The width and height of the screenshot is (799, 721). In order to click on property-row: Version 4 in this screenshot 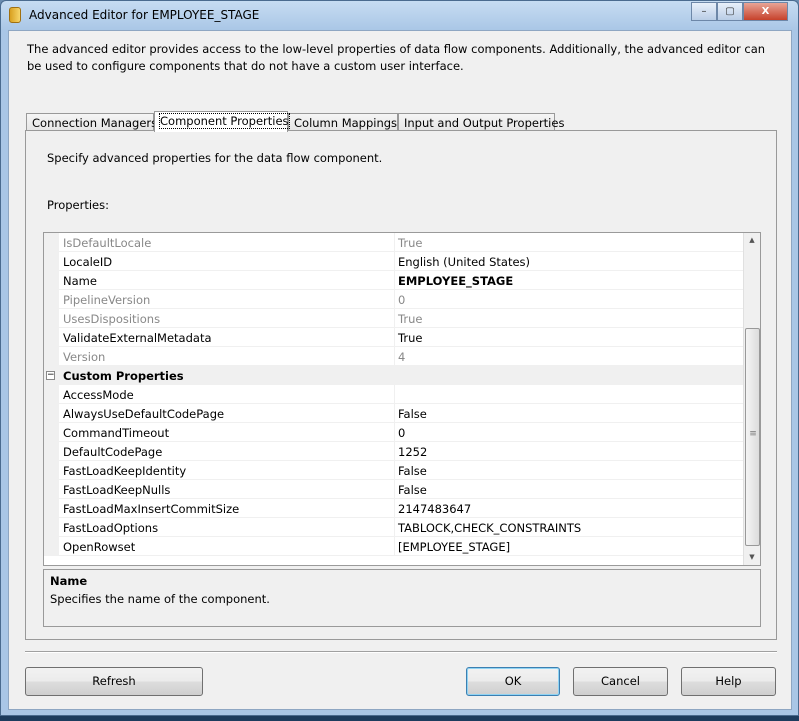, I will do `click(394, 356)`.